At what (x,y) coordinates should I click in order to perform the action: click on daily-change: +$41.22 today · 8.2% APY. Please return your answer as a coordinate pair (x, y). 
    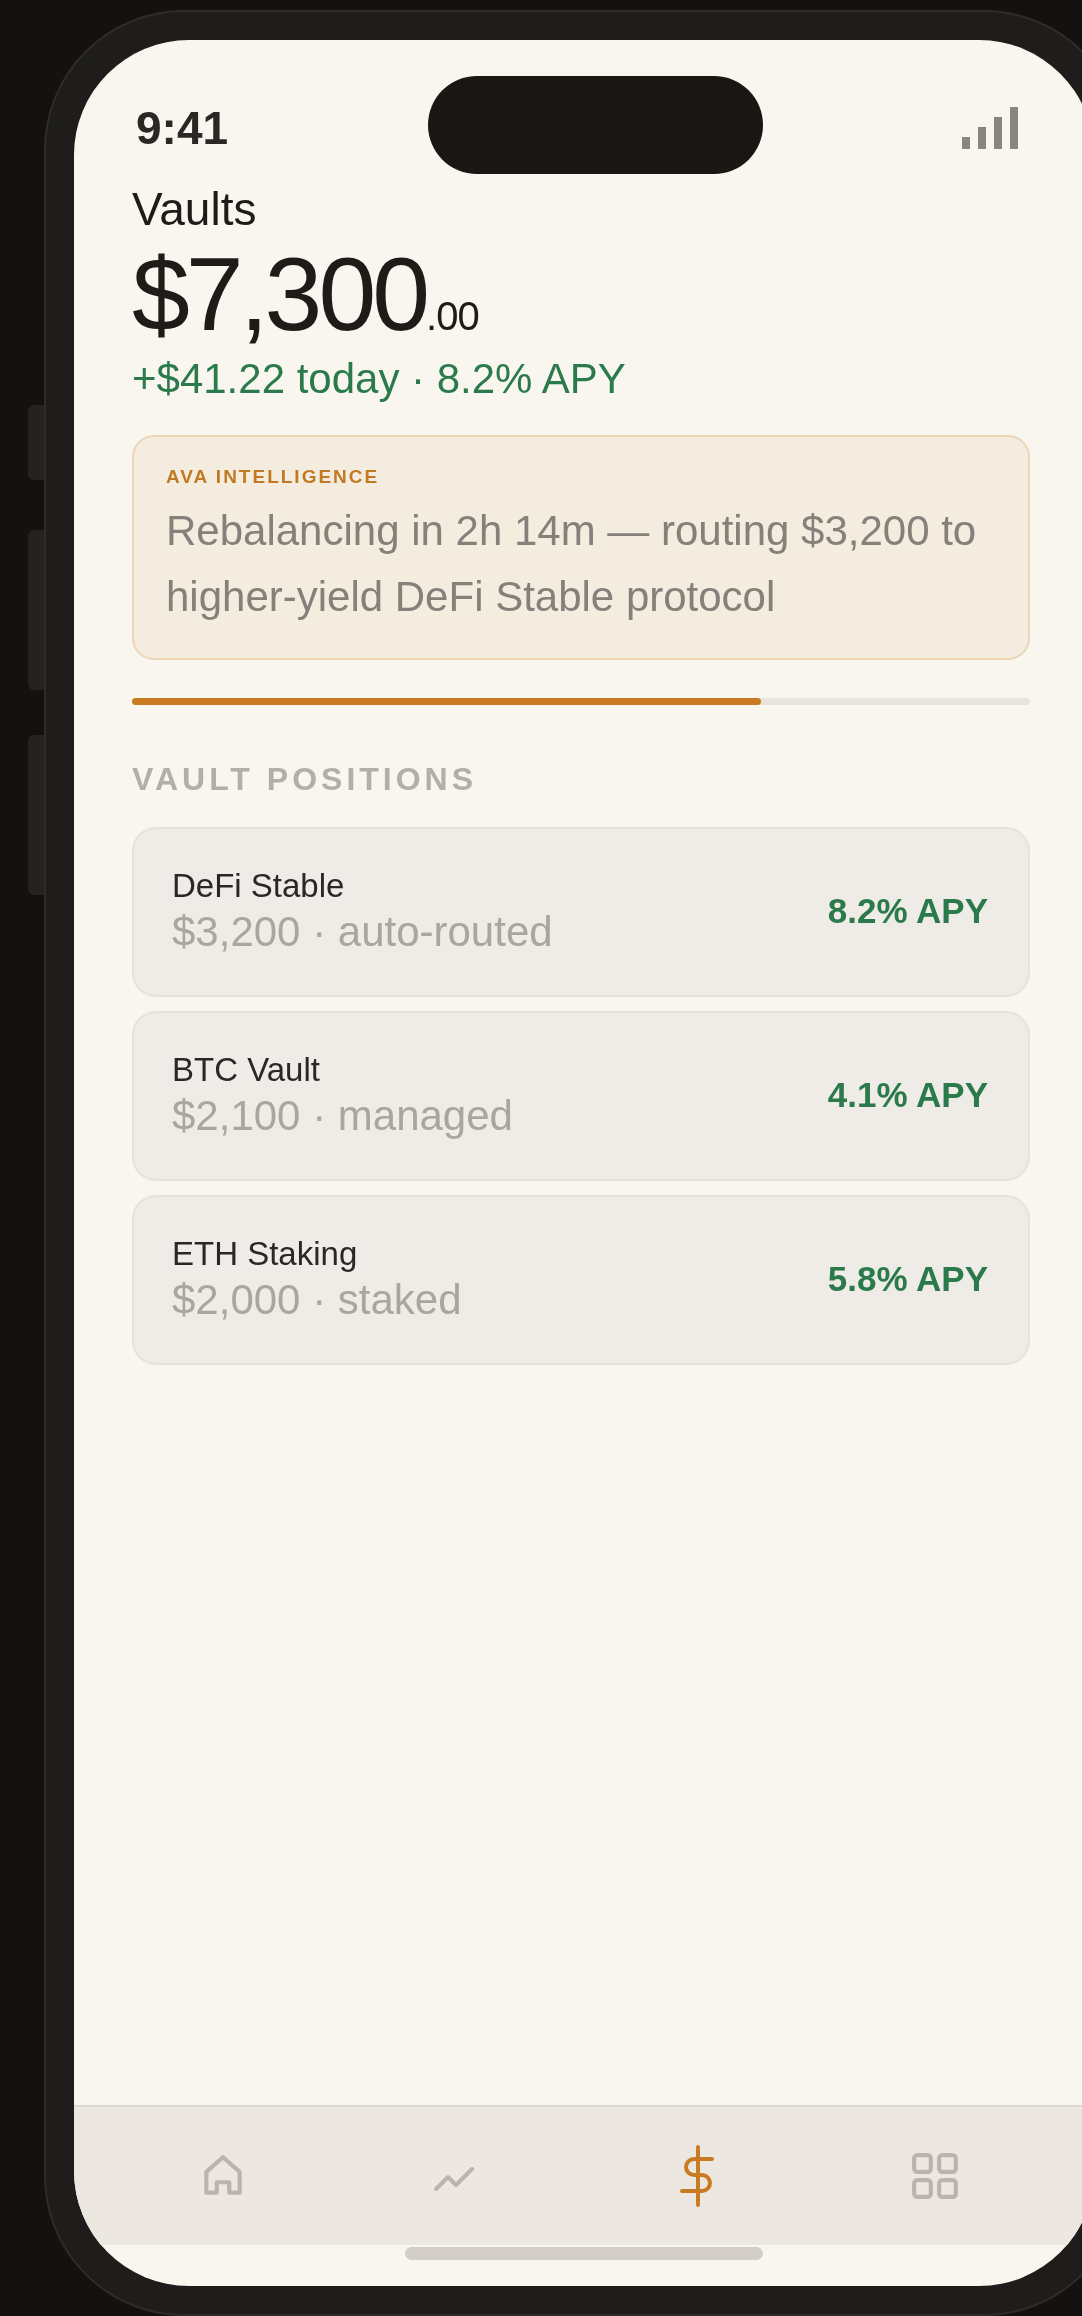
    Looking at the image, I should click on (379, 379).